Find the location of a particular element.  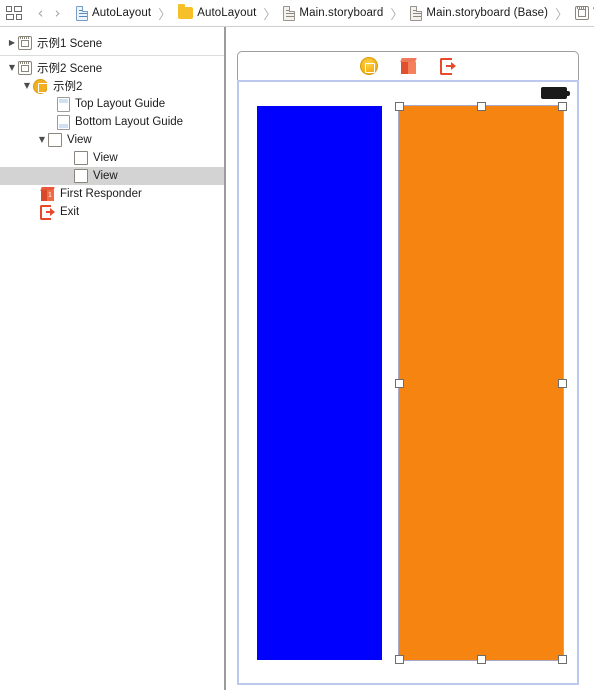

selection-handle-top-left is located at coordinates (399, 106).